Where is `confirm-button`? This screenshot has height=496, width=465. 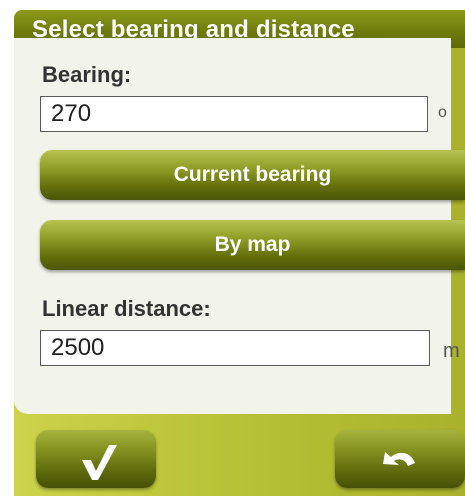 confirm-button is located at coordinates (96, 459).